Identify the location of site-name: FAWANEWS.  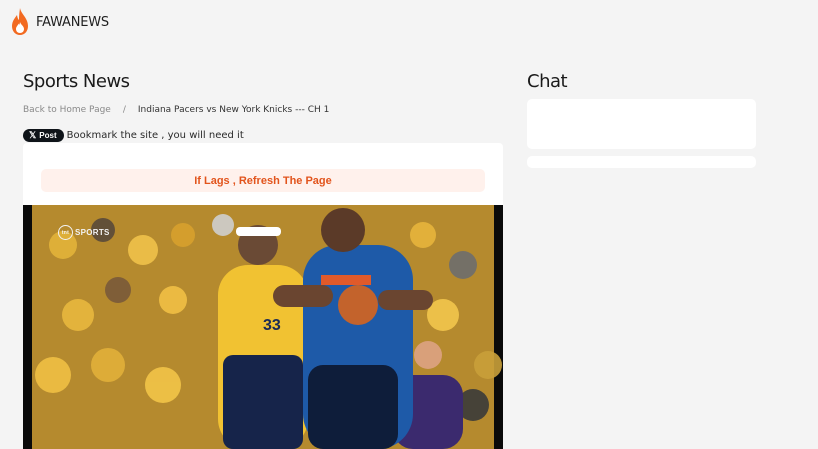
(72, 22).